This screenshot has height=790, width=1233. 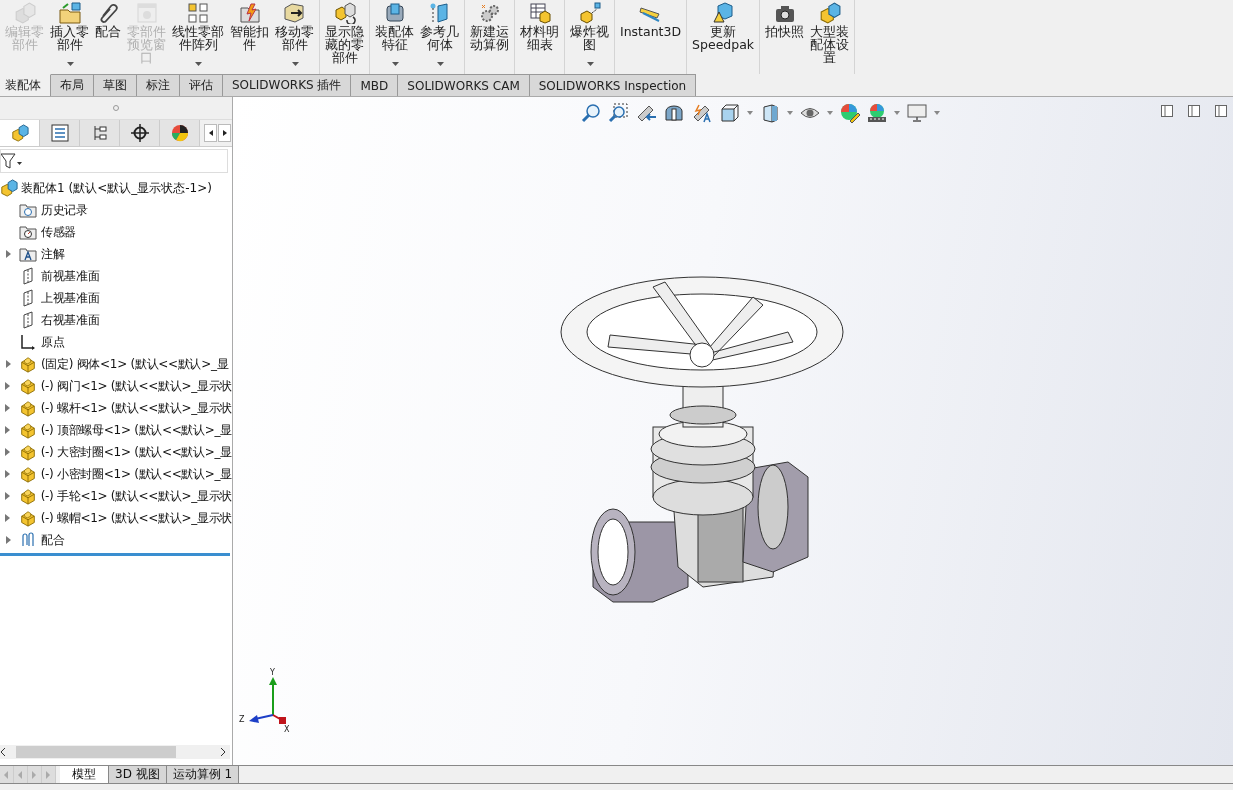 What do you see at coordinates (375, 85) in the screenshot?
I see `command-tab: MBD` at bounding box center [375, 85].